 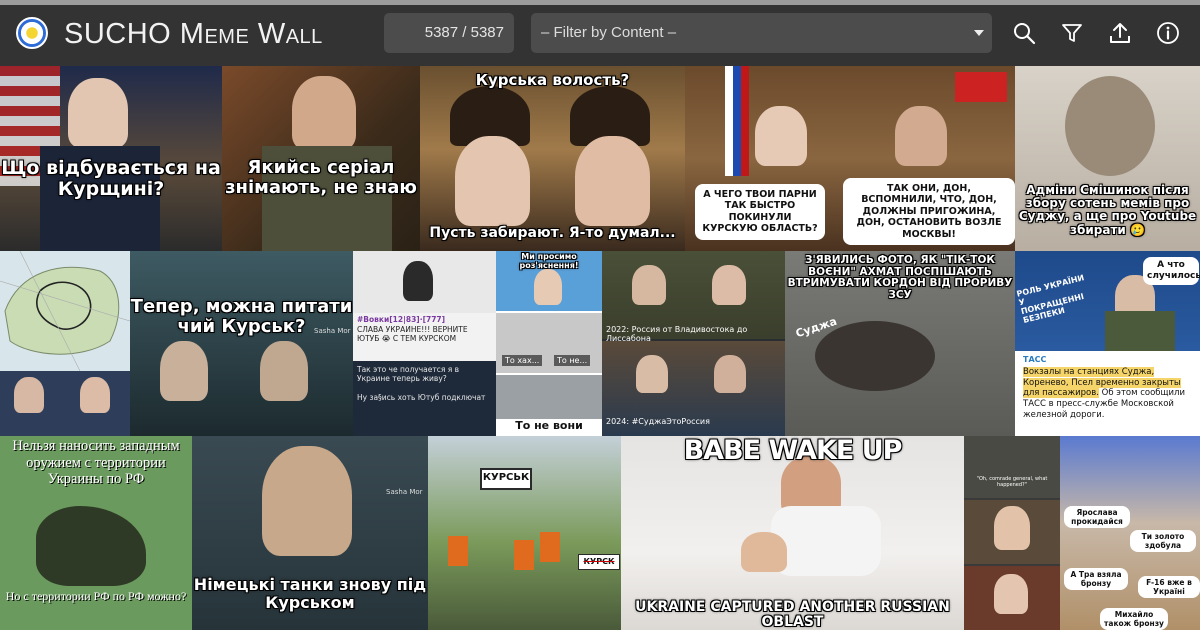 I want to click on app-title: SUCHO Meme Wall, so click(x=193, y=34).